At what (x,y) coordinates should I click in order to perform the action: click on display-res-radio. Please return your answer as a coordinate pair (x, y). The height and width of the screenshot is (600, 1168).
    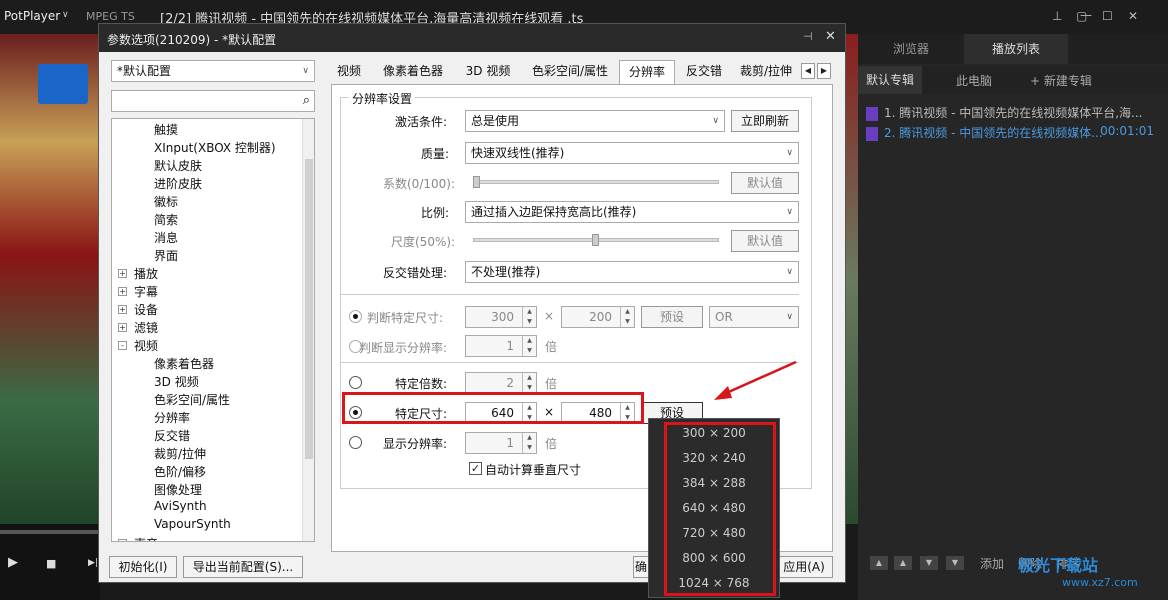
    Looking at the image, I should click on (355, 442).